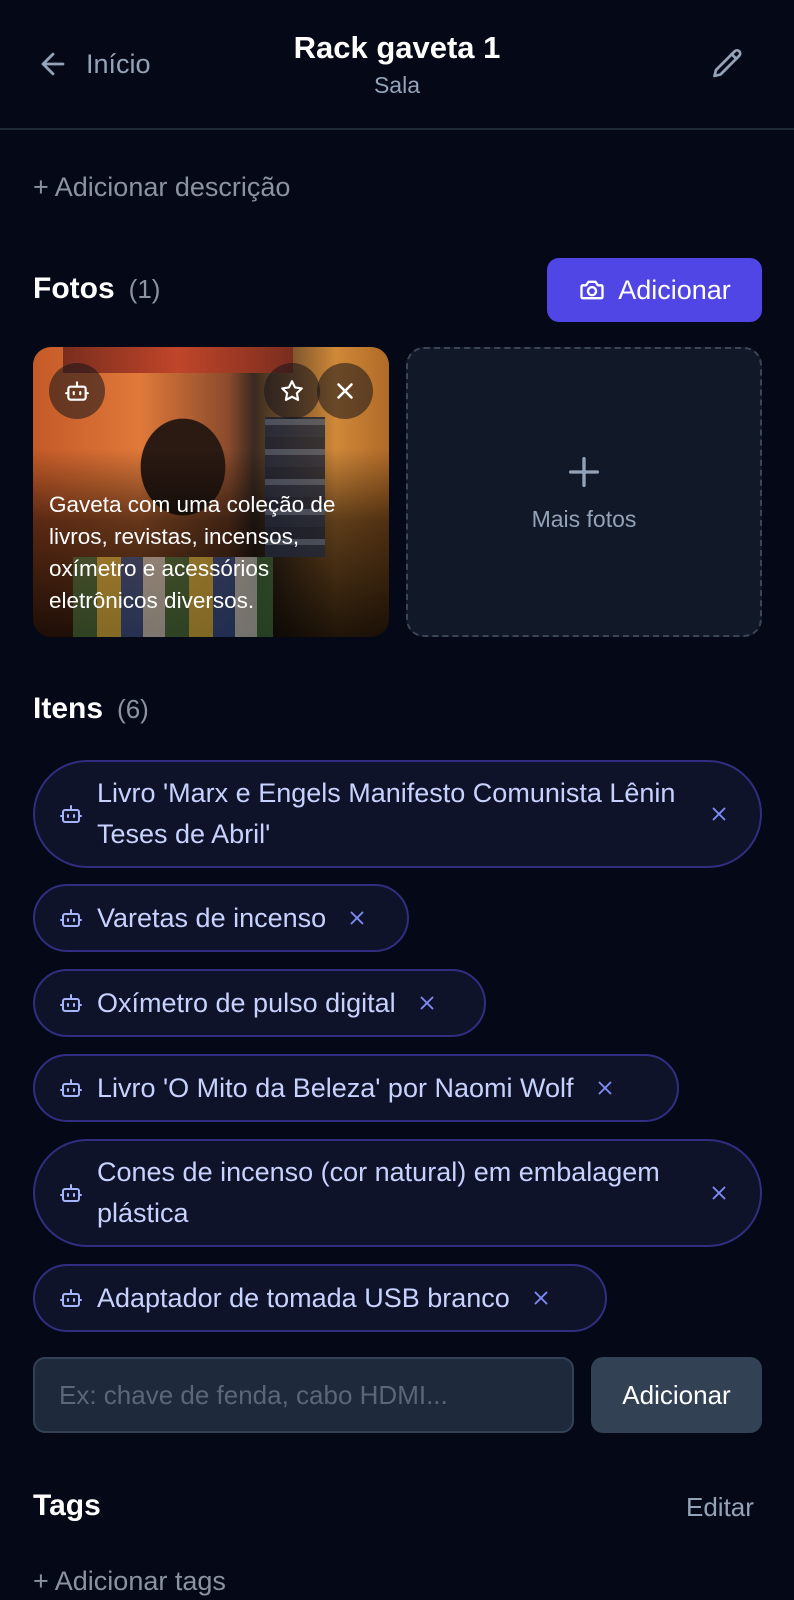  Describe the element at coordinates (133, 709) in the screenshot. I see `items-count: (6)` at that location.